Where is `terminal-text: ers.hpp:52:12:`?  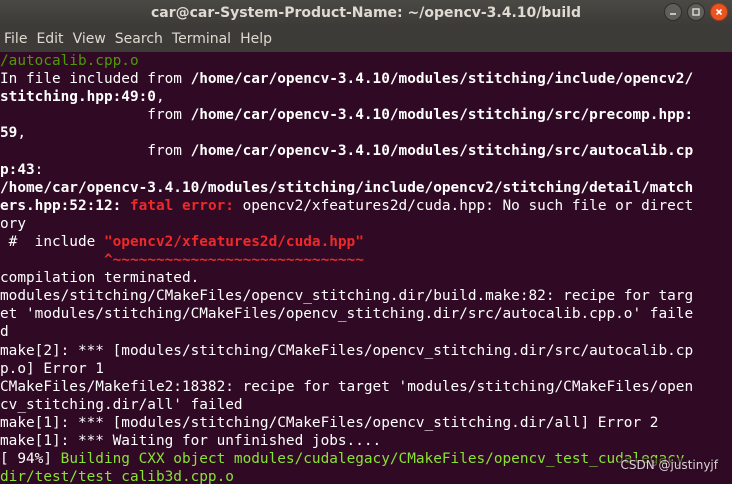 terminal-text: ers.hpp:52:12: is located at coordinates (61, 205).